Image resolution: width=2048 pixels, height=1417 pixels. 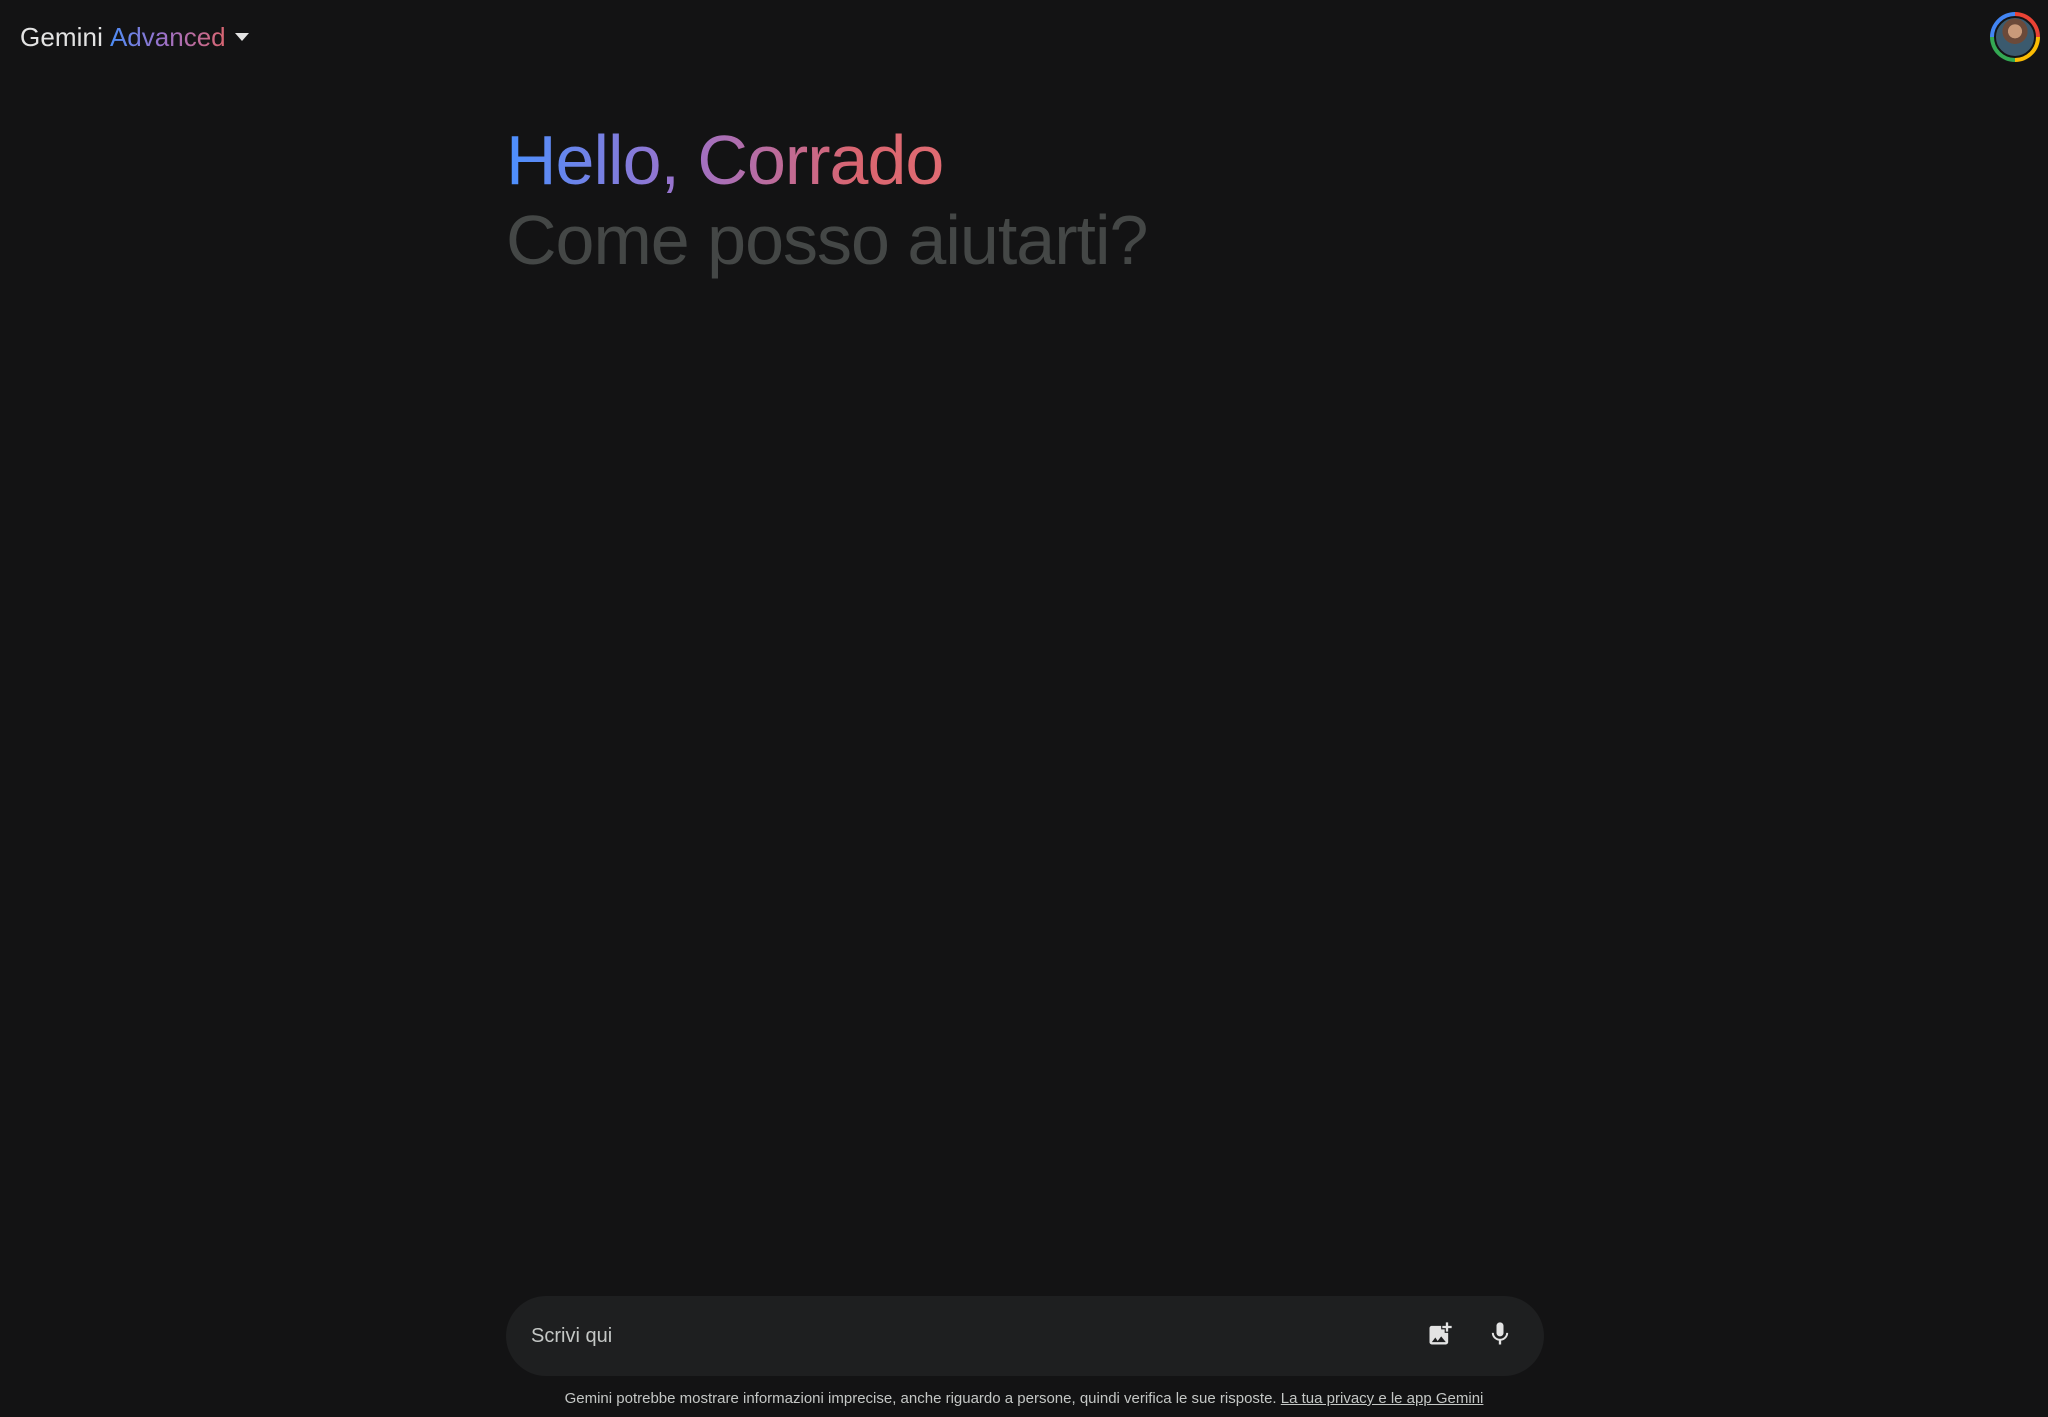 I want to click on composer-actions, so click(x=1480, y=1336).